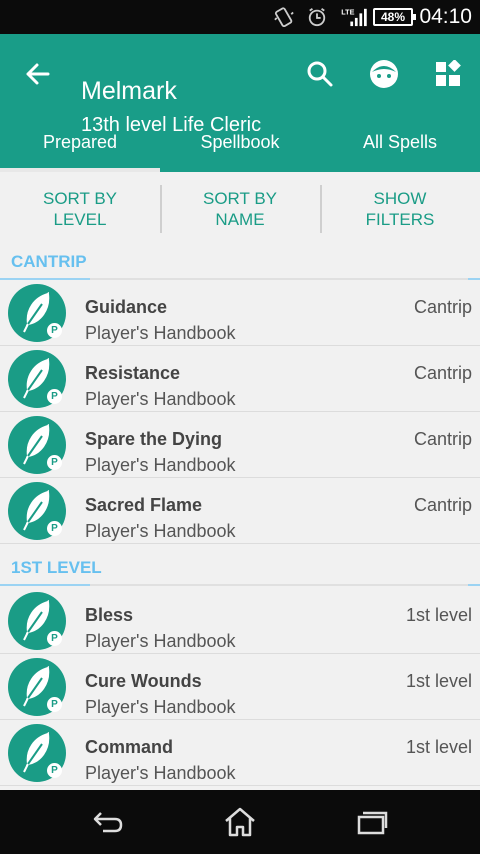 The image size is (480, 854). What do you see at coordinates (317, 17) in the screenshot?
I see `alarm-icon` at bounding box center [317, 17].